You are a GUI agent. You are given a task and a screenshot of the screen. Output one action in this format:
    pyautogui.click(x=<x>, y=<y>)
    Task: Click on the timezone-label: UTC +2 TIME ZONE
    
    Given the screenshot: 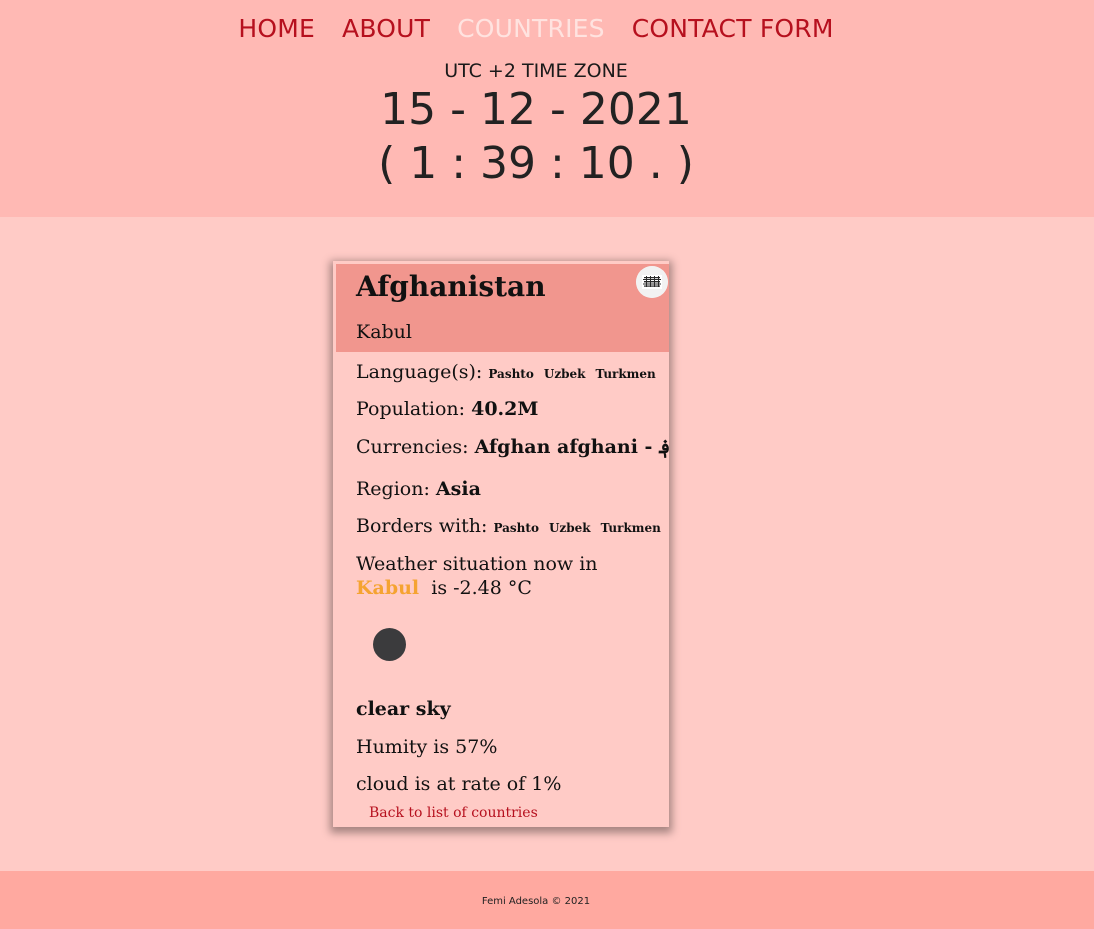 What is the action you would take?
    pyautogui.click(x=536, y=71)
    